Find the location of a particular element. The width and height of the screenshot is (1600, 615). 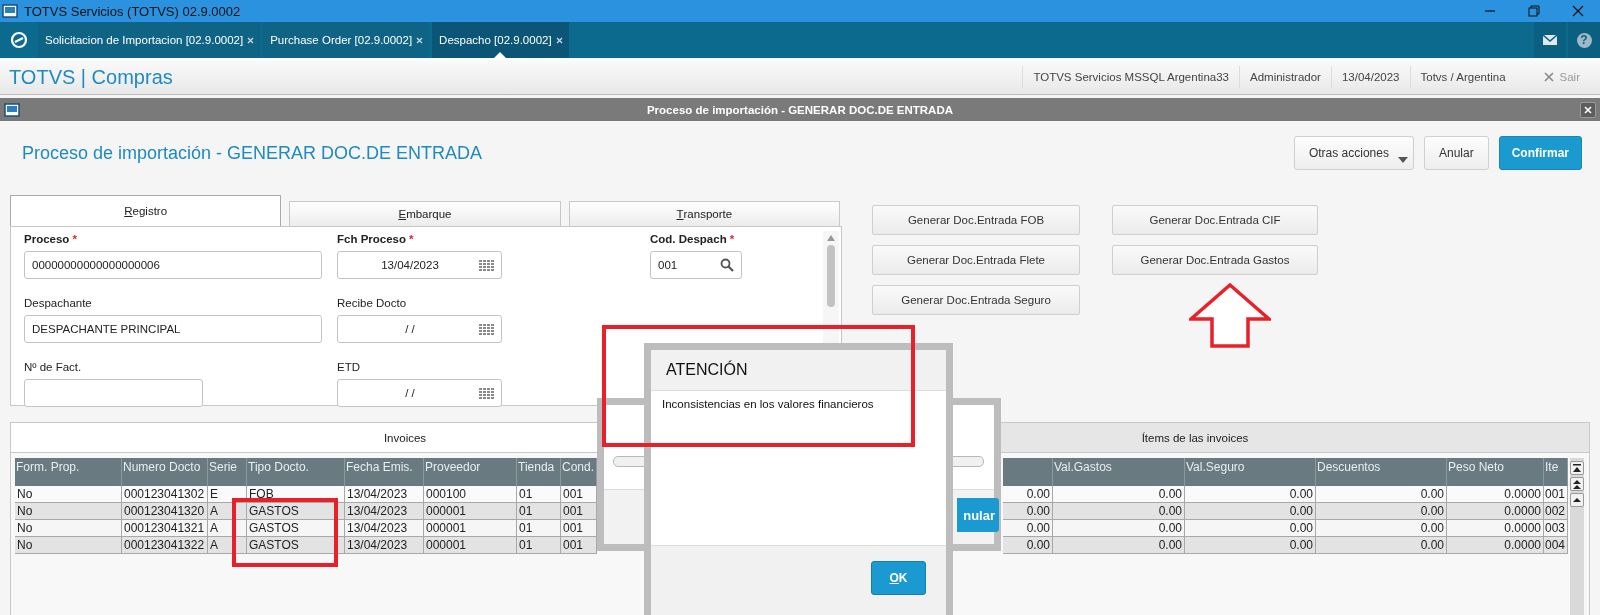

column-header: Descuentos is located at coordinates (1381, 472).